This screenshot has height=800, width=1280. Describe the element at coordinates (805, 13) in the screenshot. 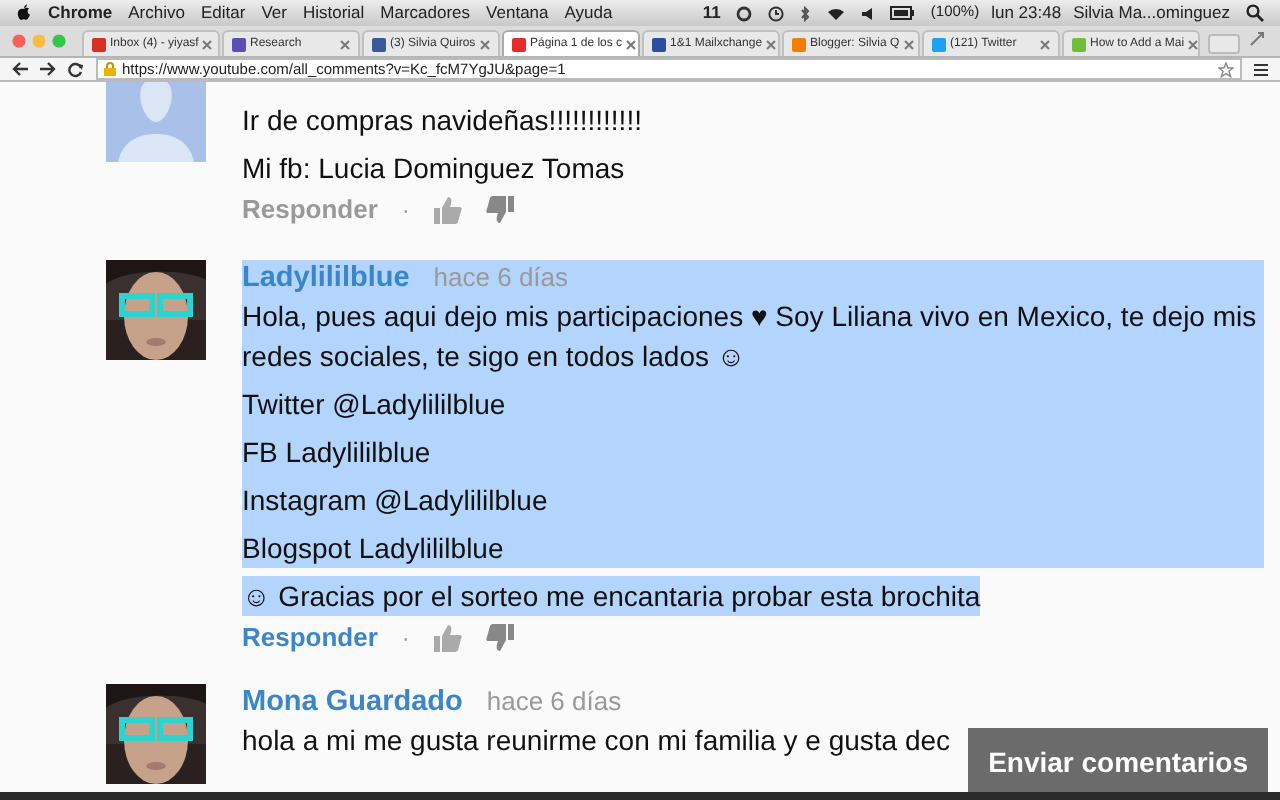

I see `bluetooth-icon` at that location.